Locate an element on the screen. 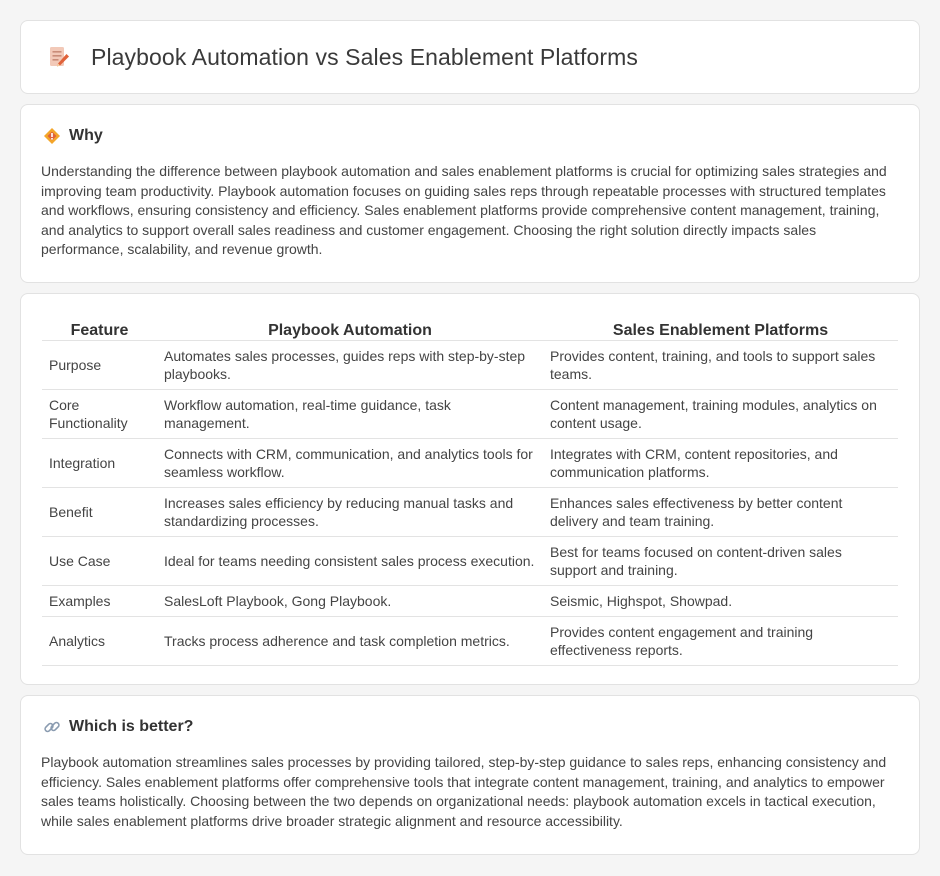 The height and width of the screenshot is (876, 940). diamond-icon is located at coordinates (52, 136).